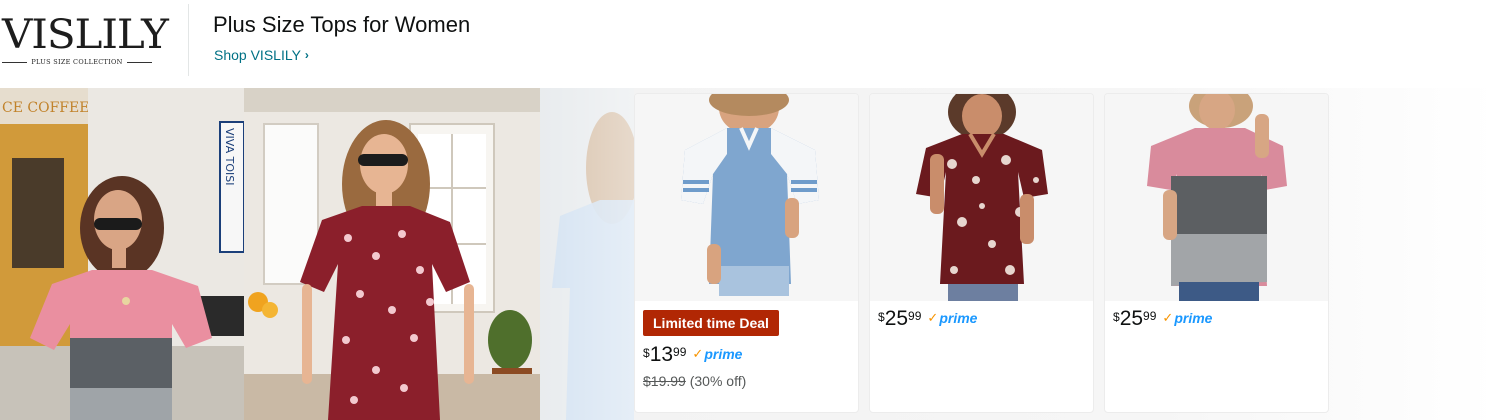 The height and width of the screenshot is (420, 1498). I want to click on lifestyle-image-light-blue, so click(587, 254).